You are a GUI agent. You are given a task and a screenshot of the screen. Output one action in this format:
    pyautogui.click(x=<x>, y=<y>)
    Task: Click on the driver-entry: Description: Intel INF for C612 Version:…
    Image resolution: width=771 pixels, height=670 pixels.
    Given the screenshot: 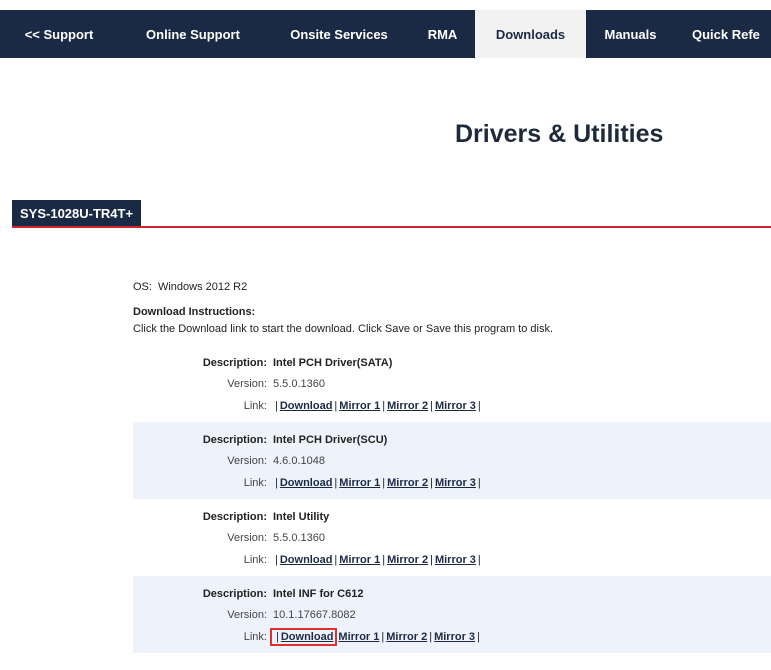 What is the action you would take?
    pyautogui.click(x=452, y=614)
    